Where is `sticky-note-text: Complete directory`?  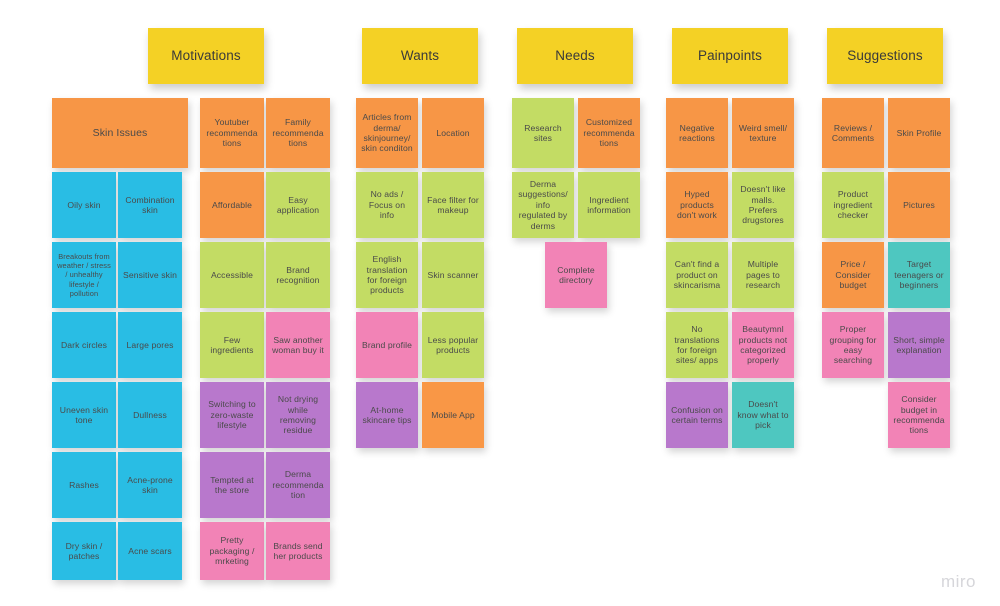
sticky-note-text: Complete directory is located at coordinates (576, 274).